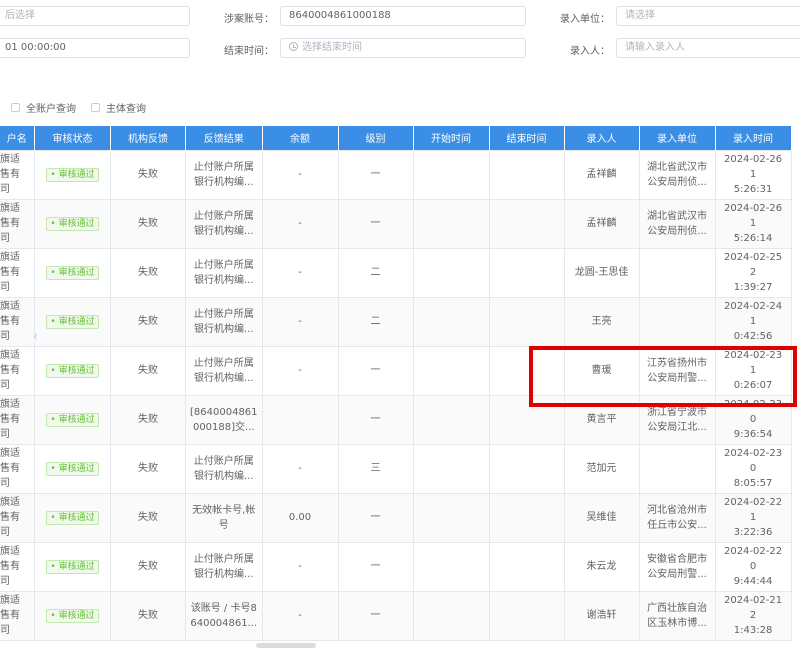 Image resolution: width=800 pixels, height=648 pixels. I want to click on cell-entry-time: 2024-02-21 2 1:43:28, so click(753, 615).